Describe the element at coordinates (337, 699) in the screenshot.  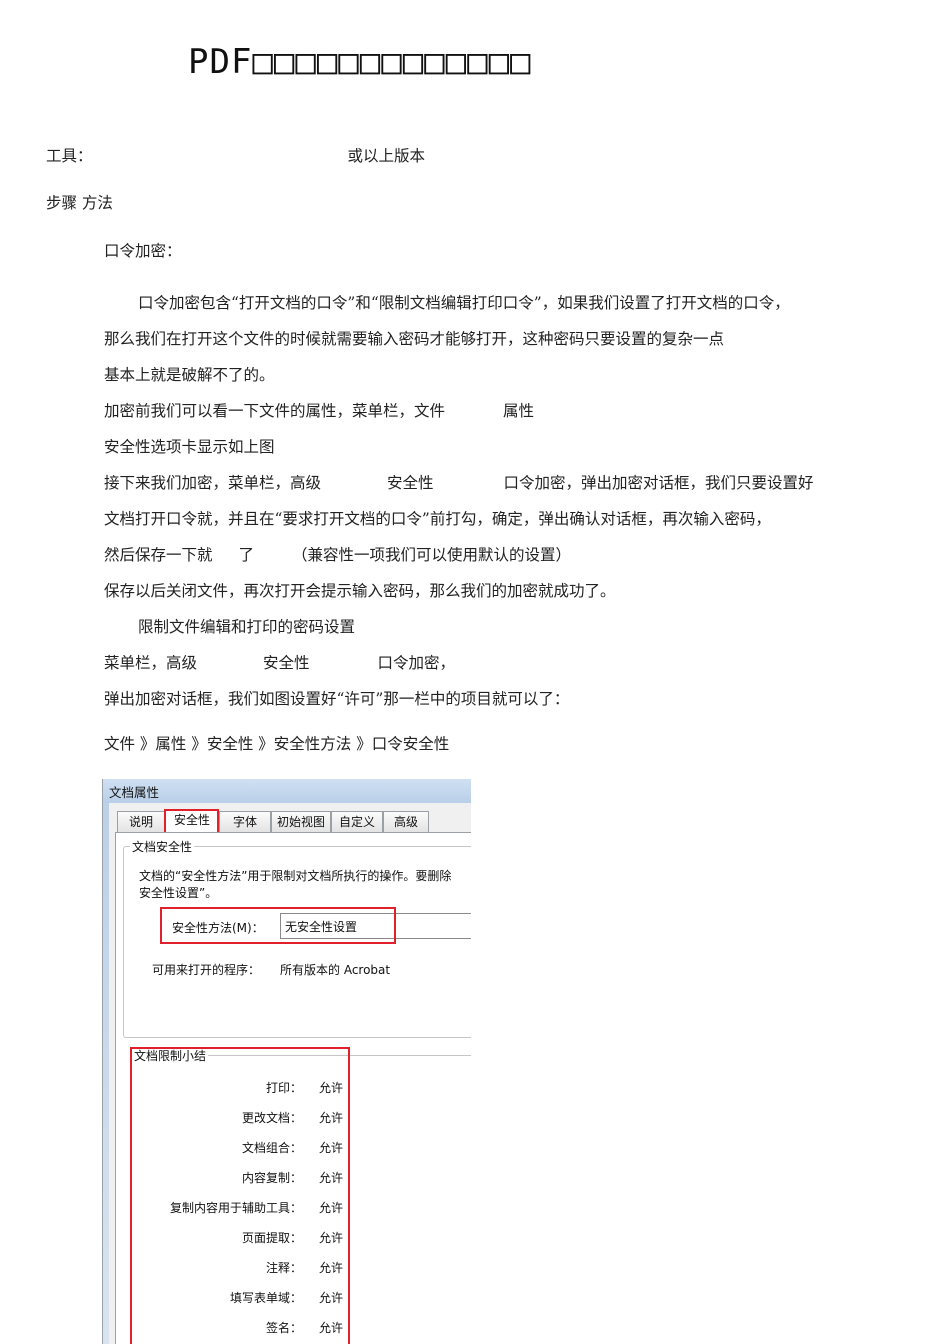
I see `paragraph-line: 弹出加密对话框，我们如图设置好“许可”那一栏中的项目就可以了：` at that location.